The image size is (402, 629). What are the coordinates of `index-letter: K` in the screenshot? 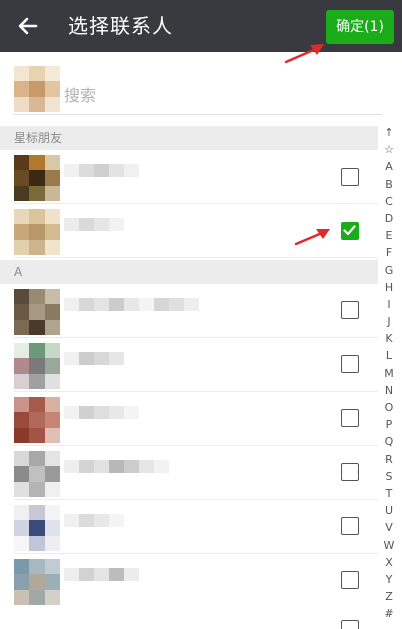 It's located at (389, 338).